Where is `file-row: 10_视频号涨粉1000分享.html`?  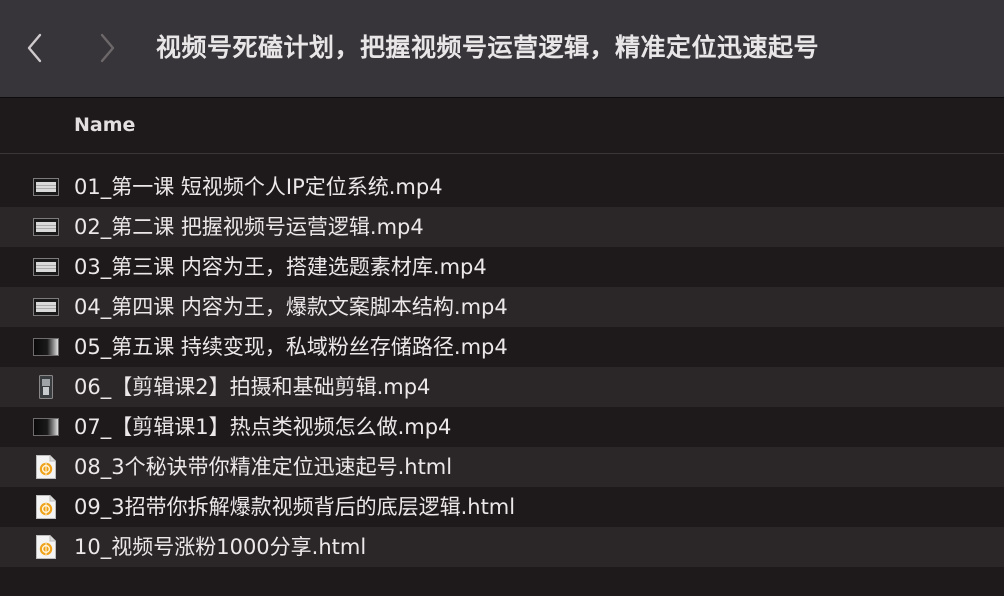 file-row: 10_视频号涨粉1000分享.html is located at coordinates (502, 547).